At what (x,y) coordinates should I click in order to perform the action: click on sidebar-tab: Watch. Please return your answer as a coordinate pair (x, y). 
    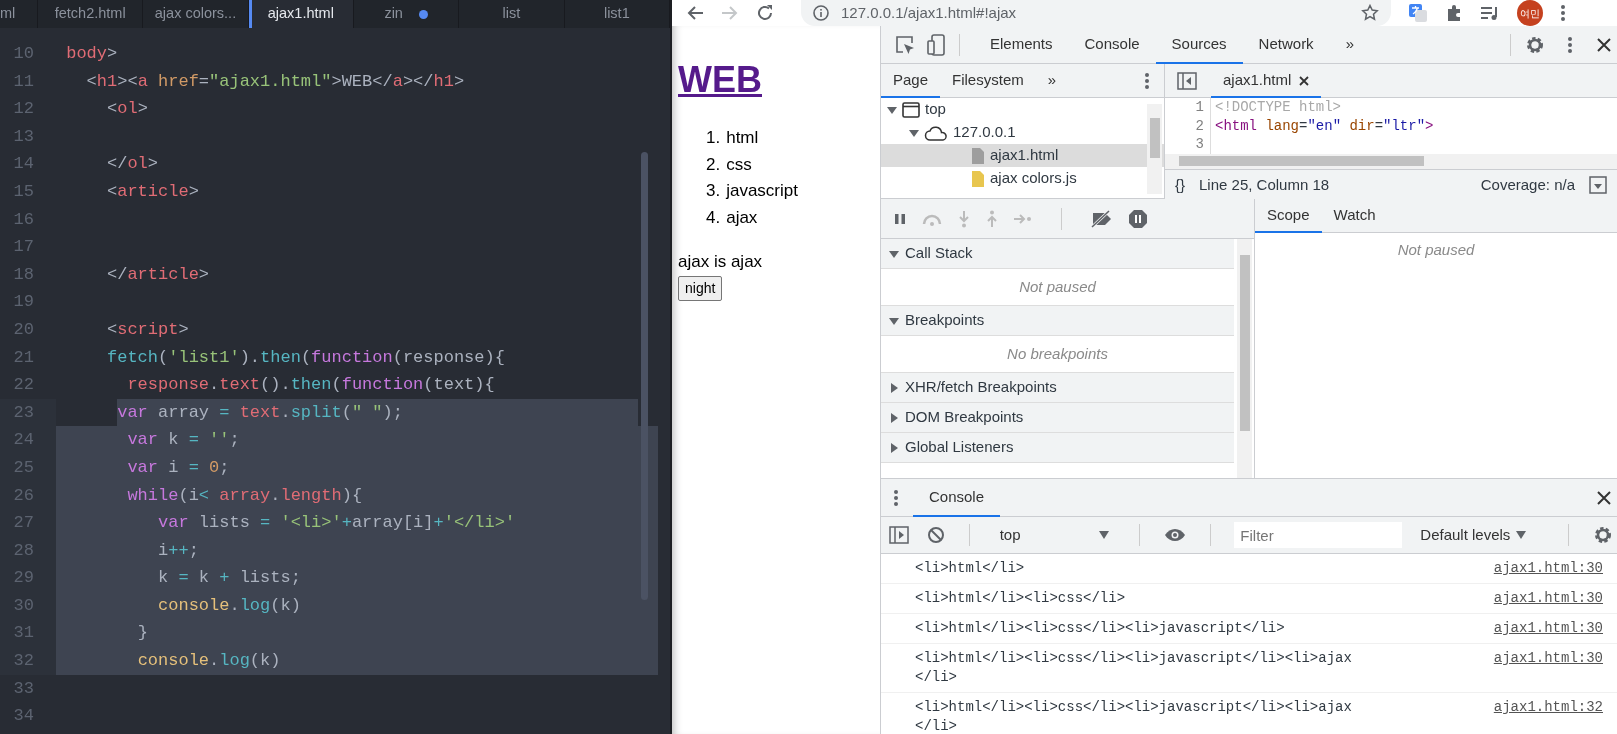
    Looking at the image, I should click on (1354, 215).